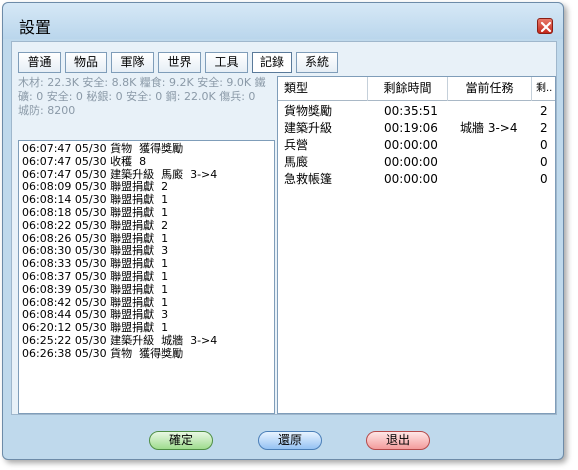 The height and width of the screenshot is (470, 578). What do you see at coordinates (120, 340) in the screenshot?
I see `log-entry: 06:25:22 05/30 建築升級 城牆 3->4` at bounding box center [120, 340].